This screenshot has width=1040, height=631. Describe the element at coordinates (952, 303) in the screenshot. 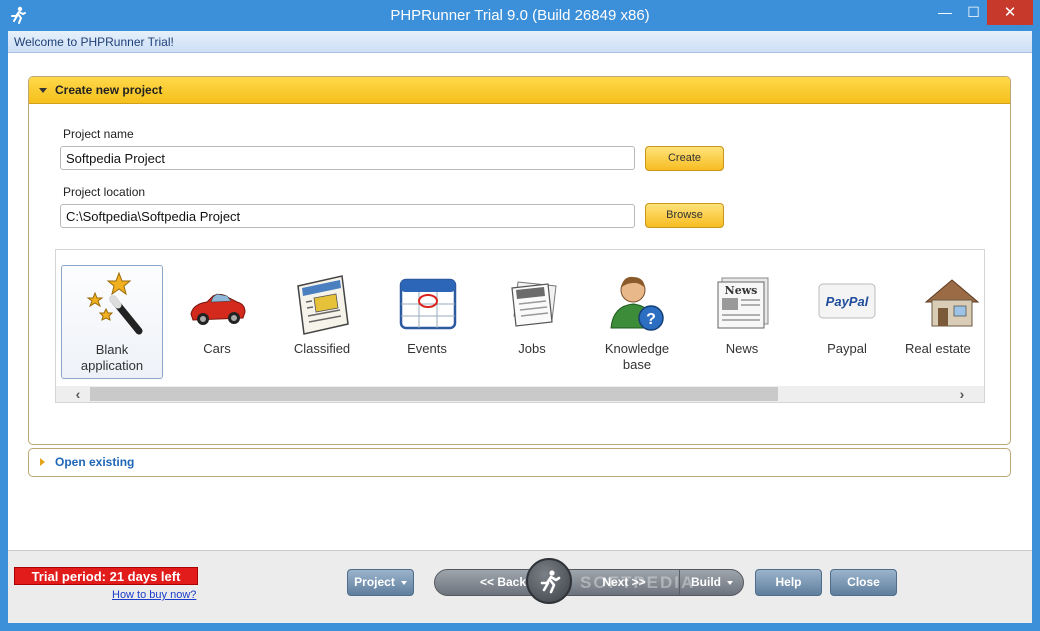

I see `house-icon` at that location.